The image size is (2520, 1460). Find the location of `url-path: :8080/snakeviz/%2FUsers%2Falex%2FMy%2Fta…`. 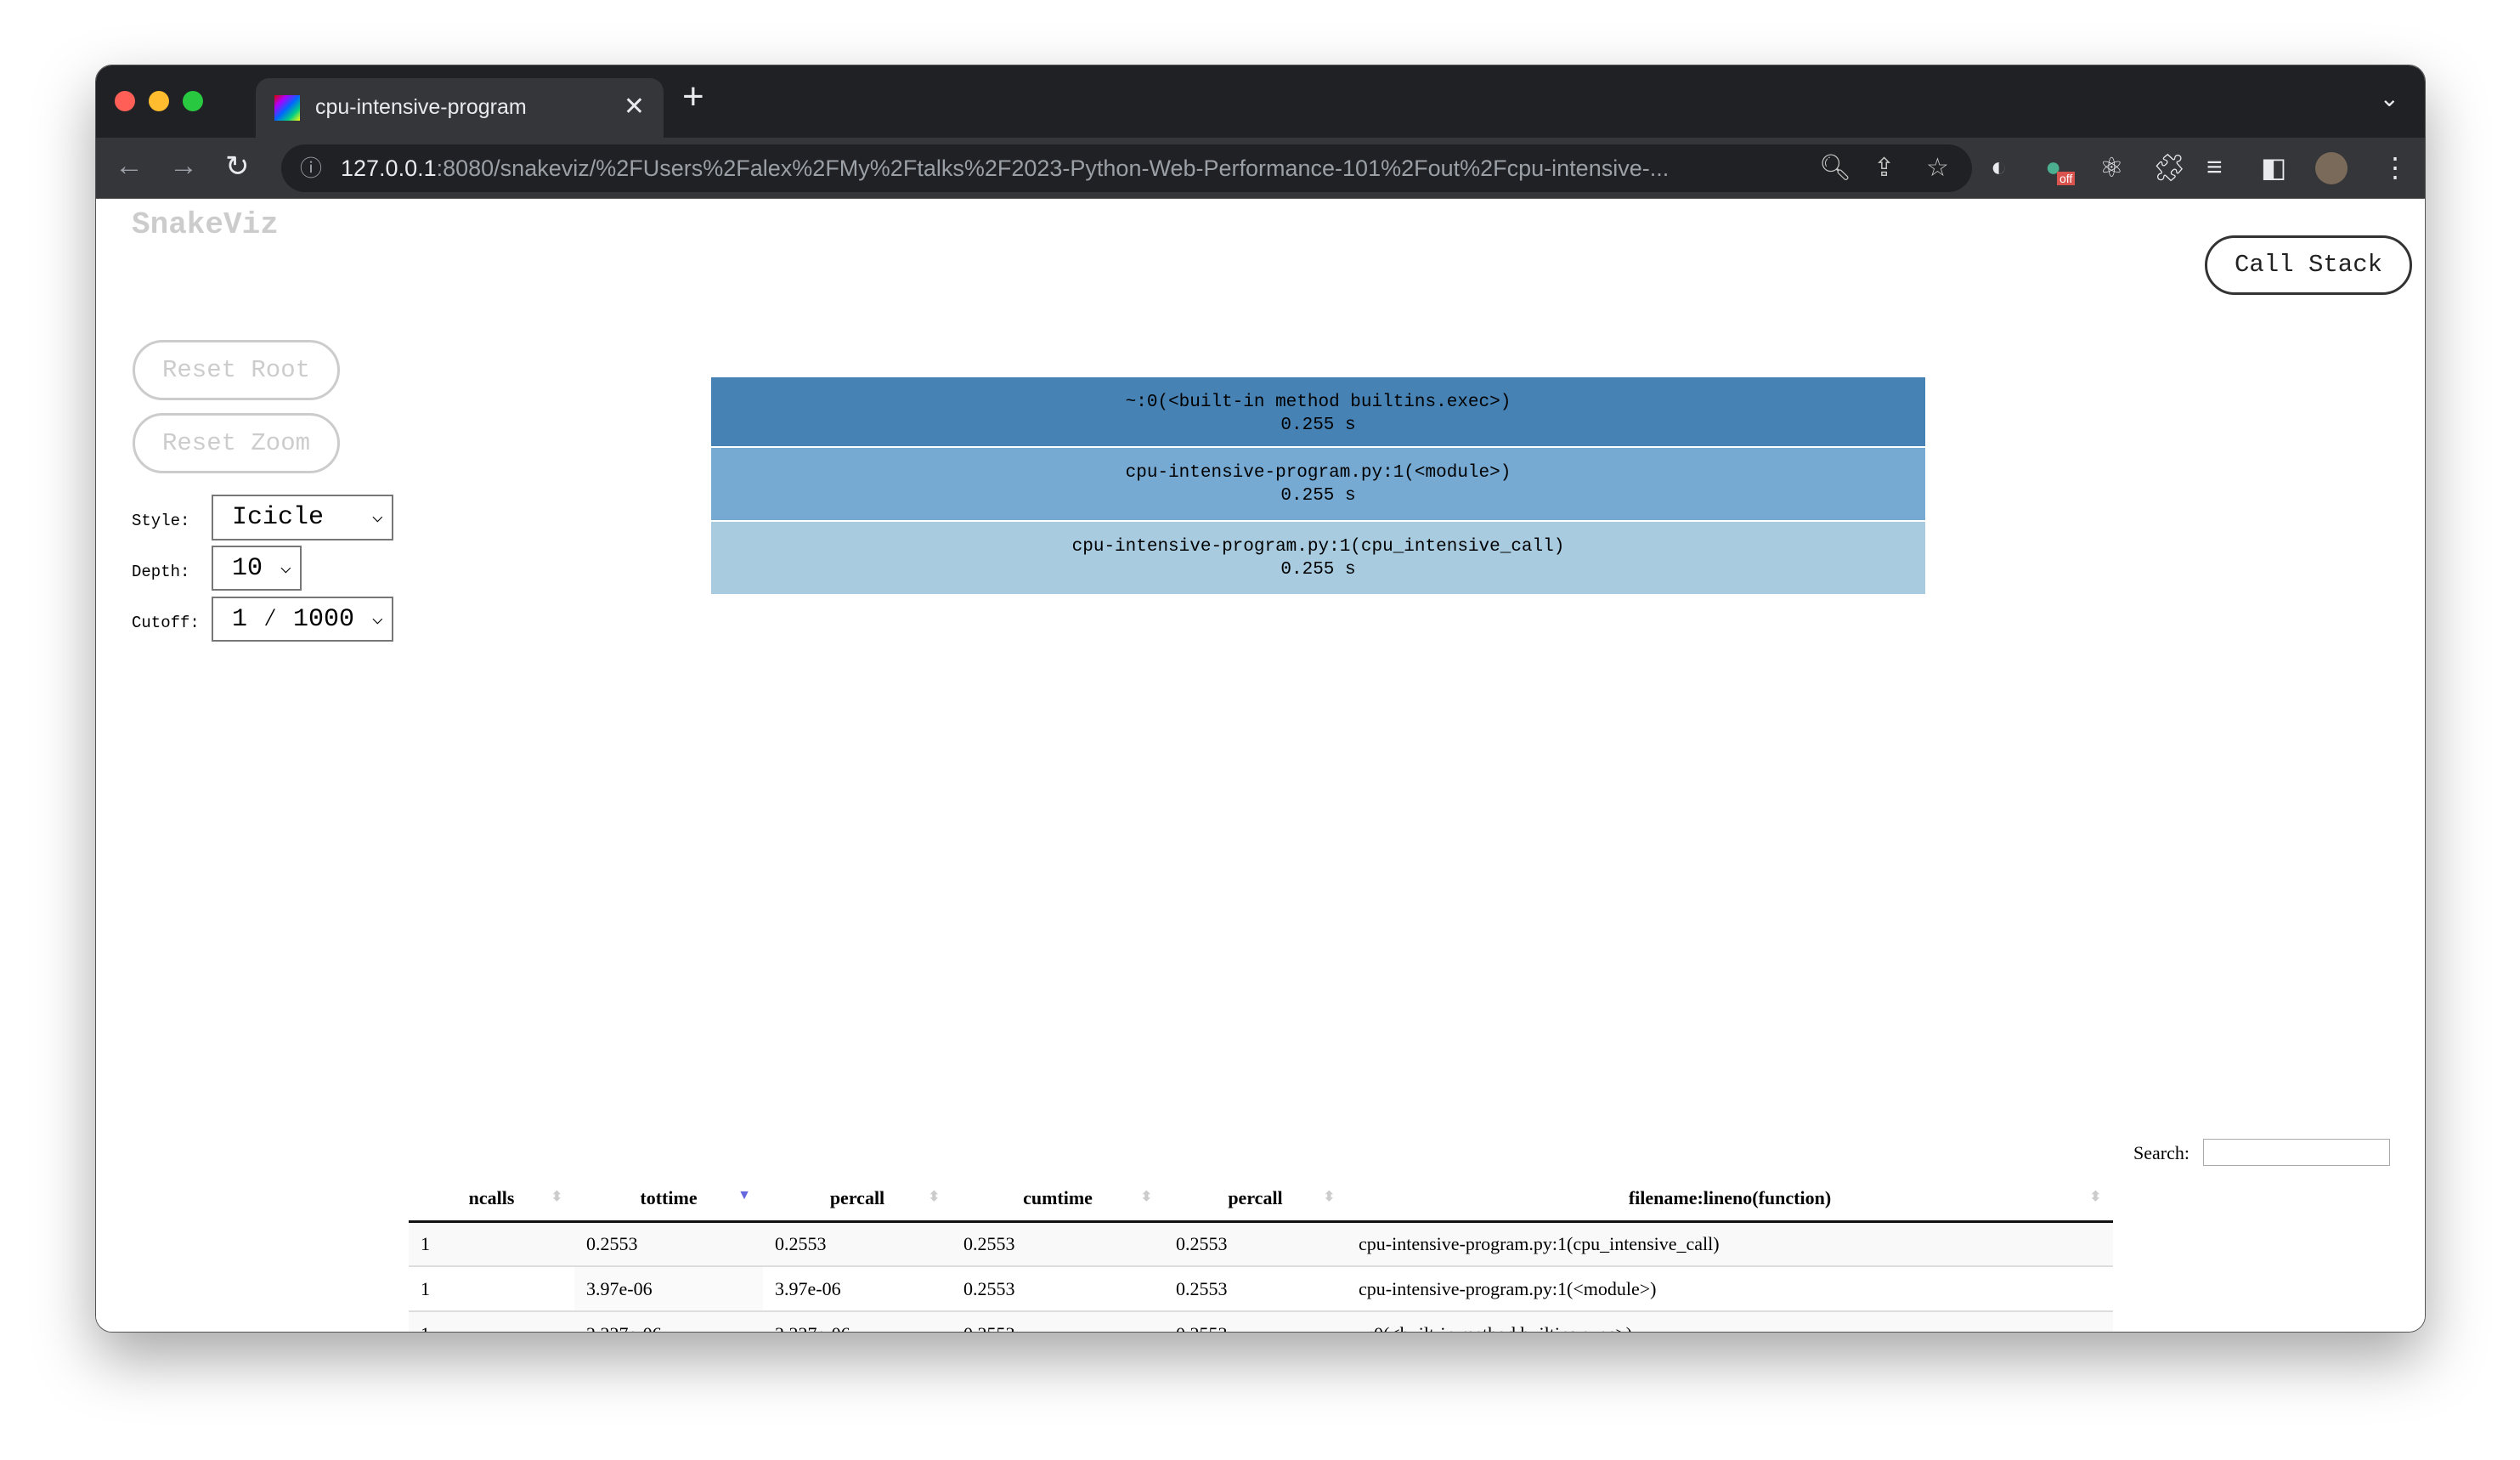

url-path: :8080/snakeviz/%2FUsers%2Falex%2FMy%2Fta… is located at coordinates (1053, 168).